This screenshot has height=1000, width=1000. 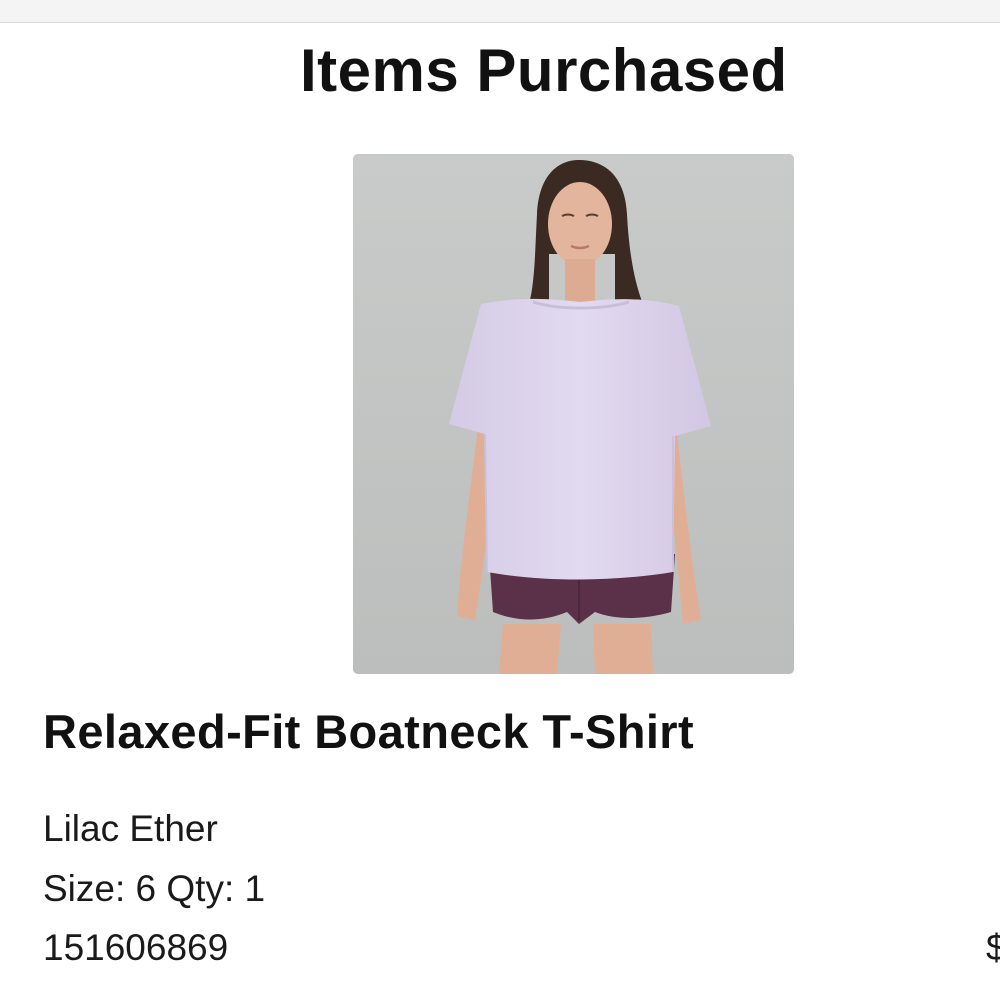 What do you see at coordinates (544, 70) in the screenshot?
I see `section-title: Items Purchased` at bounding box center [544, 70].